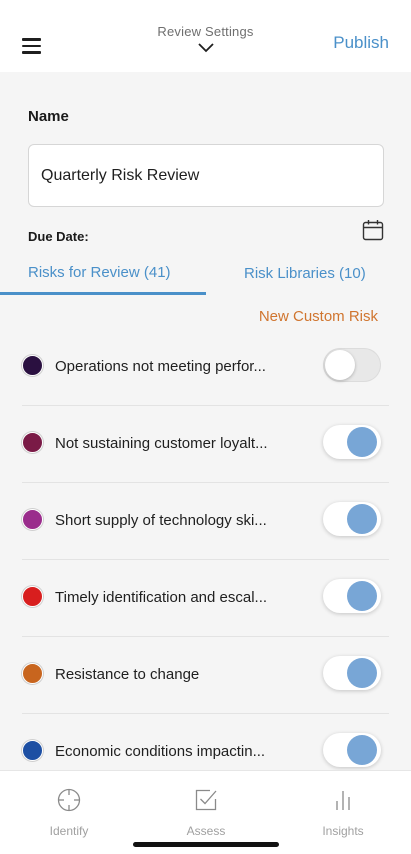 The height and width of the screenshot is (854, 411). What do you see at coordinates (305, 273) in the screenshot?
I see `tab-risk-libraries: Risk Libraries (10)` at bounding box center [305, 273].